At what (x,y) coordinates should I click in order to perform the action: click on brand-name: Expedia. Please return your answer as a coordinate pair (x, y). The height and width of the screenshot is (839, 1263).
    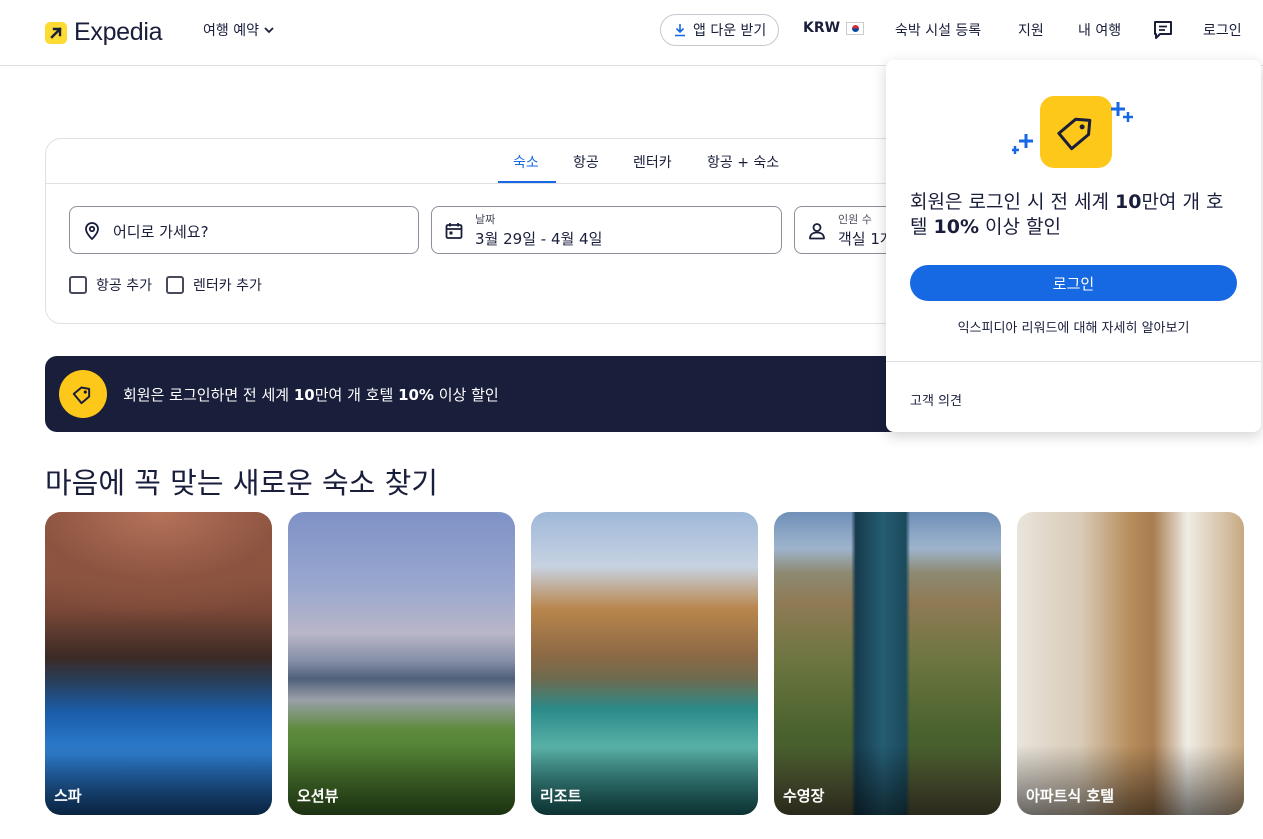
    Looking at the image, I should click on (118, 32).